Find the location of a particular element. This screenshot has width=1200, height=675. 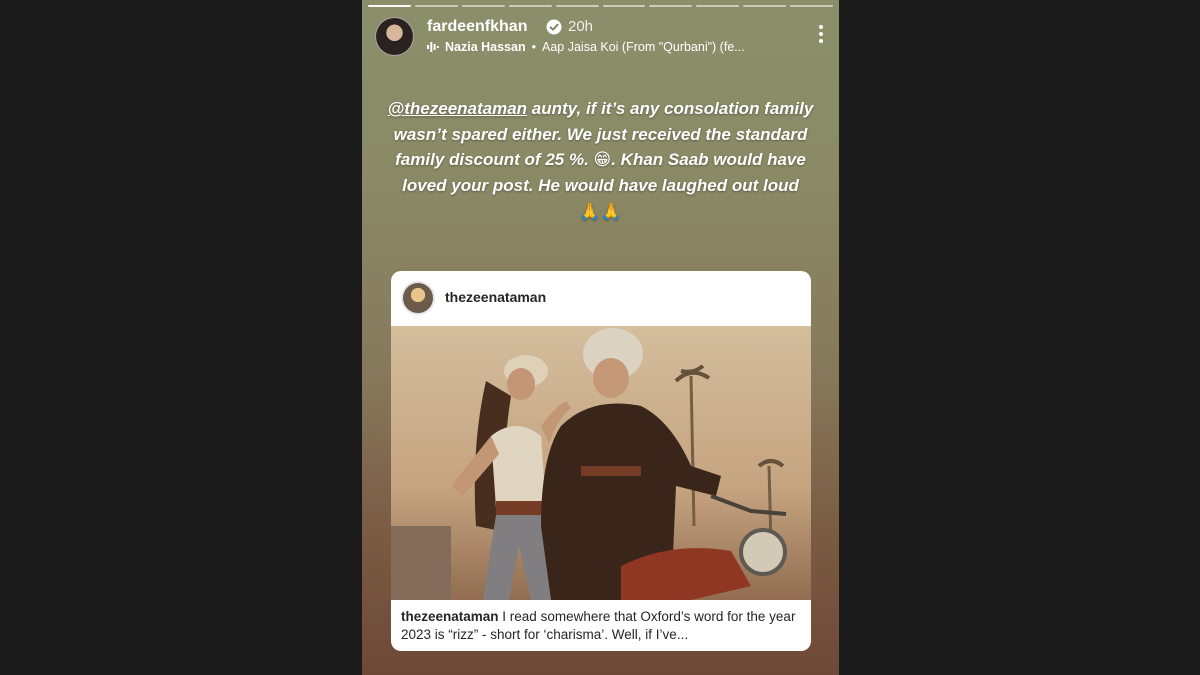

audio-wave-icon is located at coordinates (433, 47).